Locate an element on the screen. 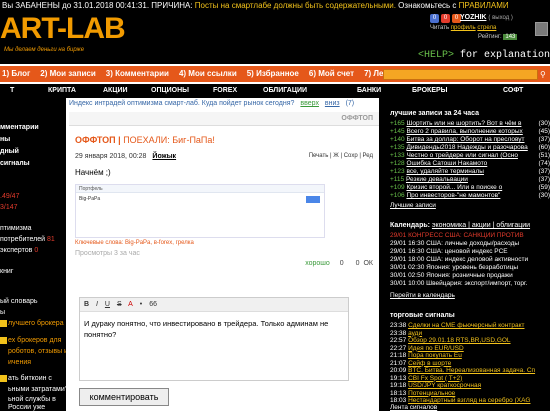  popular-item-title: Шортить или не шортить? Вот в чём в is located at coordinates (463, 123).